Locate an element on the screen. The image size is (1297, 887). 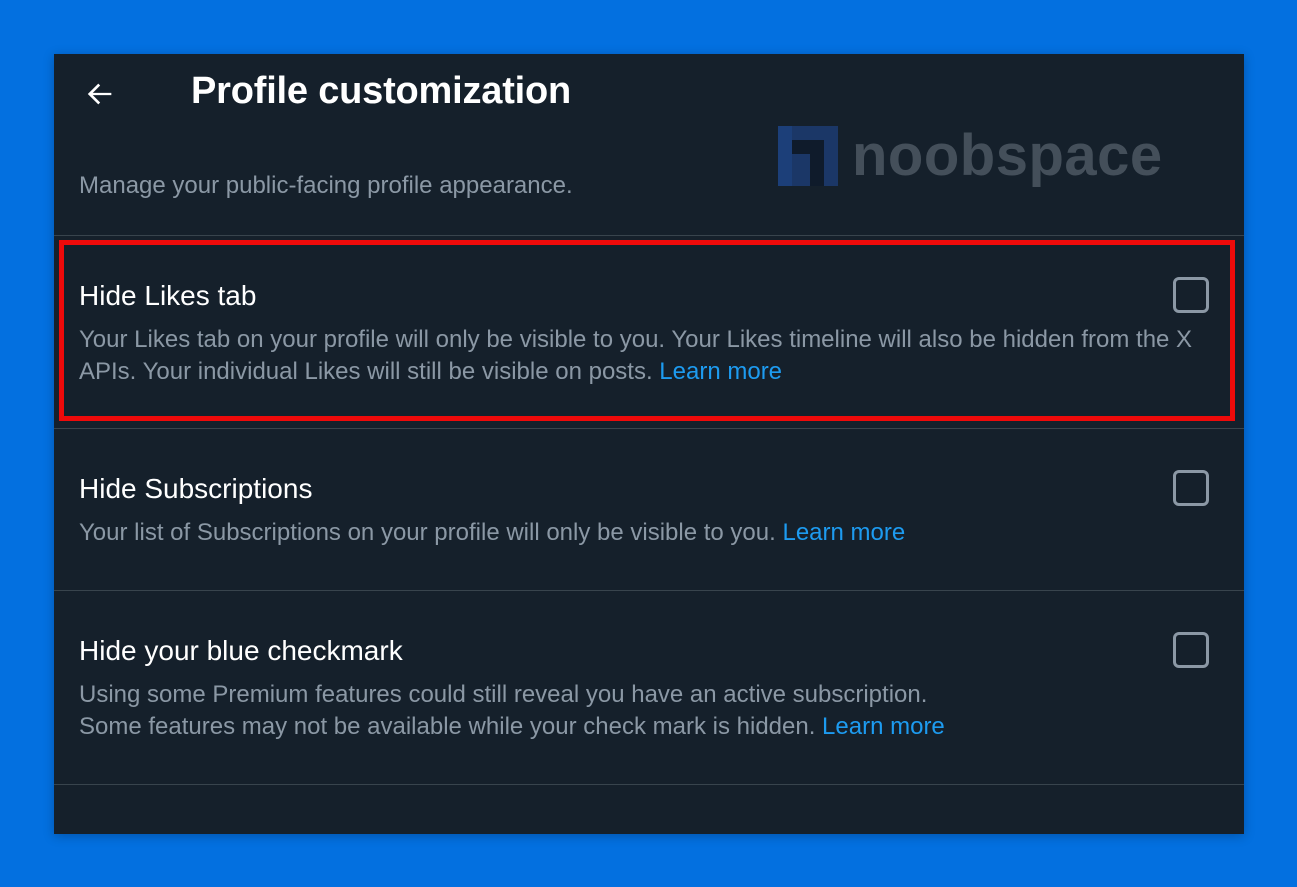
hide-likes-checkbox is located at coordinates (1191, 295).